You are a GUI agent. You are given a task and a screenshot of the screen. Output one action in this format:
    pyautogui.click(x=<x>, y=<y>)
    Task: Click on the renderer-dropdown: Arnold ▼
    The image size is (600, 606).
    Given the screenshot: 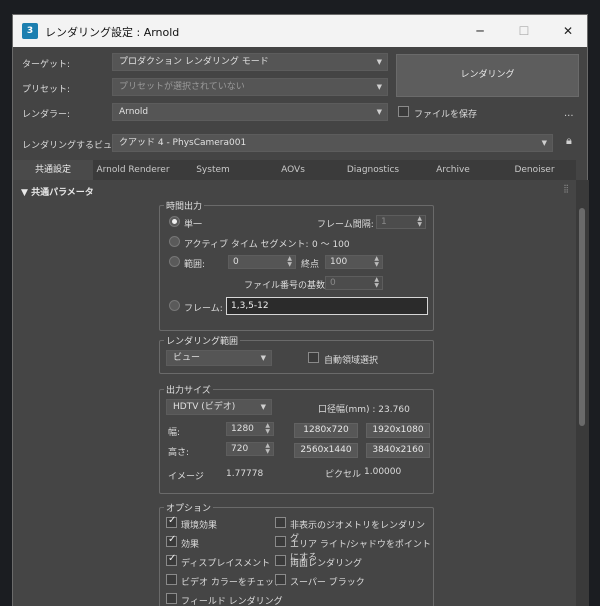 What is the action you would take?
    pyautogui.click(x=250, y=112)
    